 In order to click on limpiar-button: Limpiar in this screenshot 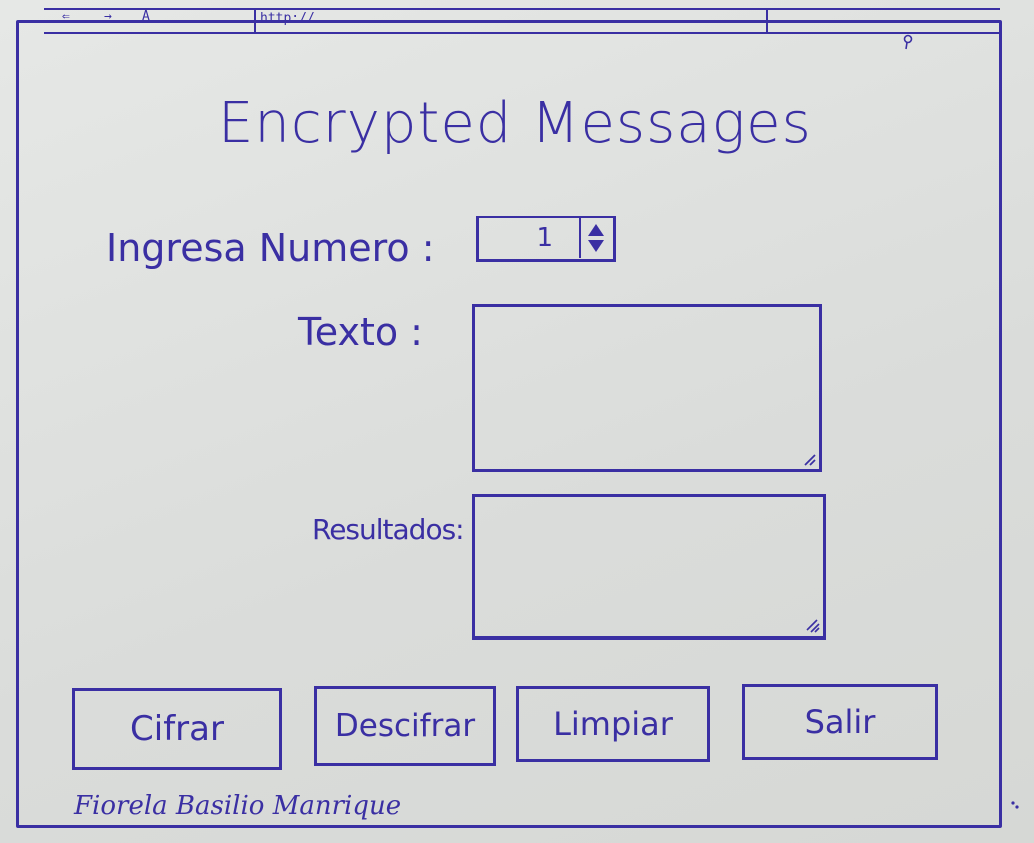, I will do `click(613, 724)`.